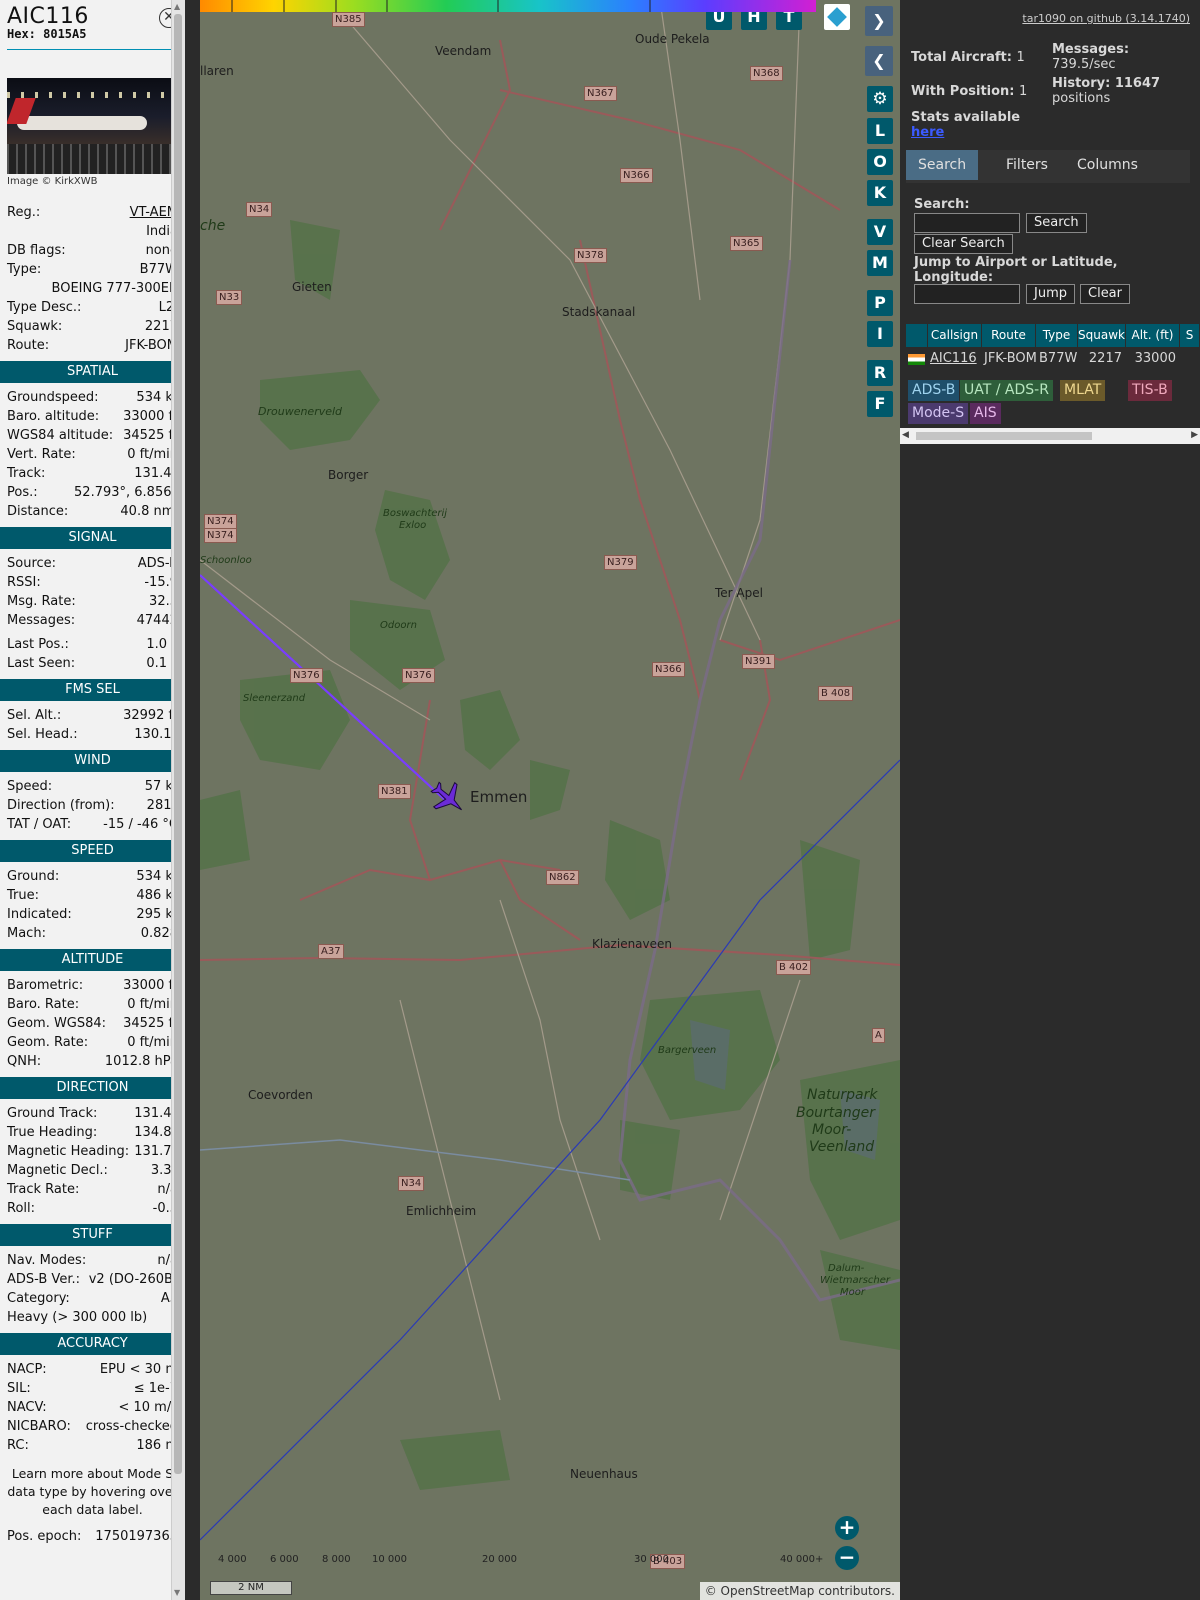  What do you see at coordinates (1105, 294) in the screenshot?
I see `clear-button: Clear` at bounding box center [1105, 294].